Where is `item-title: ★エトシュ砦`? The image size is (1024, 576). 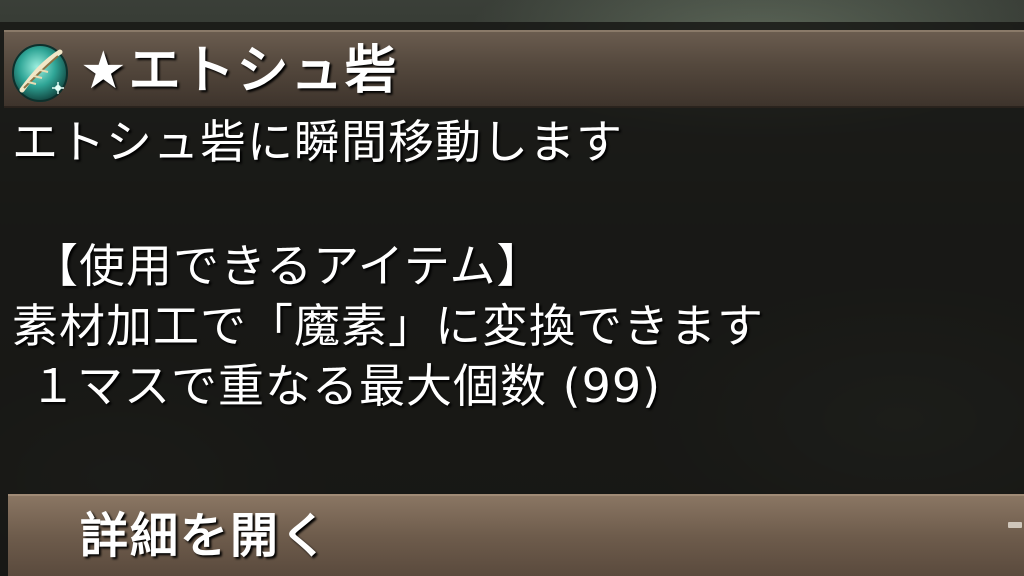
item-title: ★エトシュ砦 is located at coordinates (239, 71).